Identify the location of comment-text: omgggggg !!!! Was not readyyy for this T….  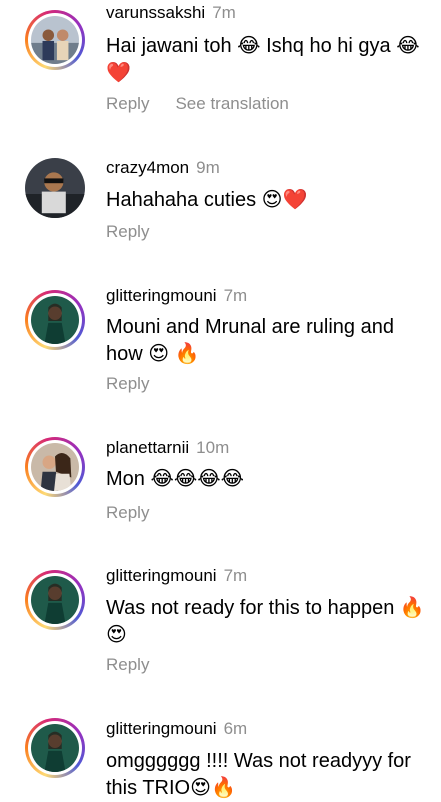
(258, 774).